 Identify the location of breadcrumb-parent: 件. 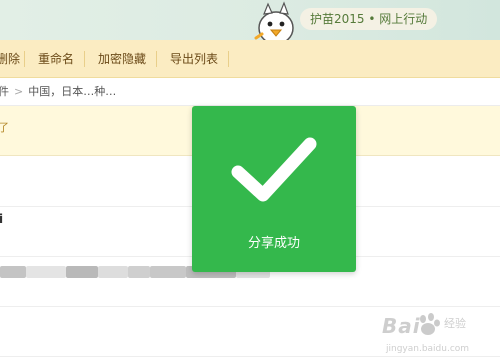
(4, 91).